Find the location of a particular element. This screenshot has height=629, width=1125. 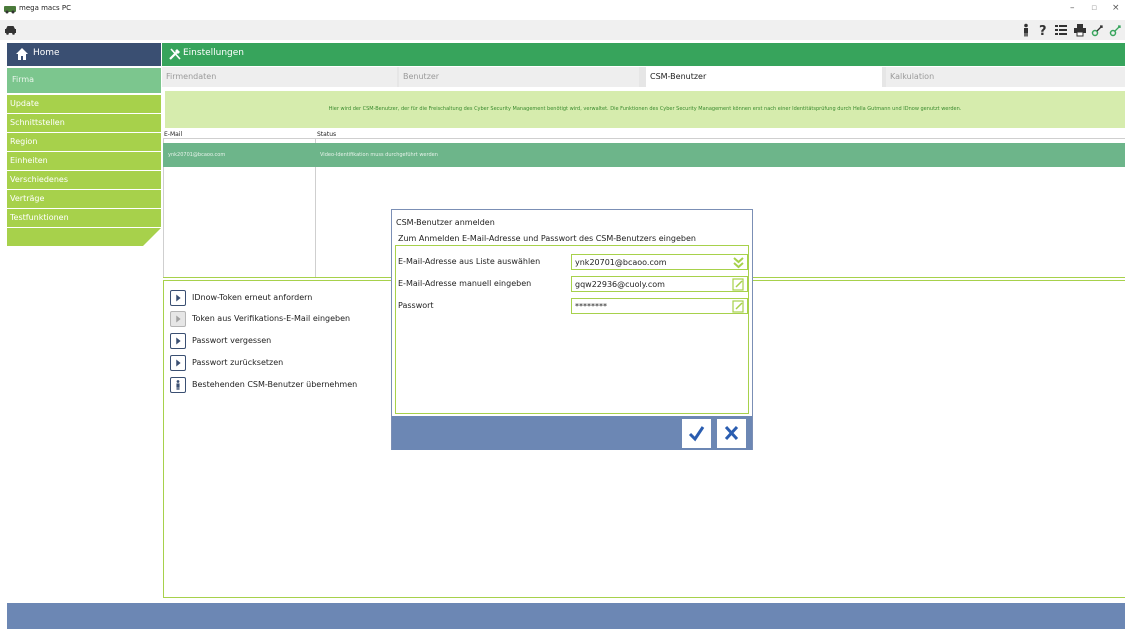

email-input-field: gqw22936@cuoly.com is located at coordinates (659, 284).